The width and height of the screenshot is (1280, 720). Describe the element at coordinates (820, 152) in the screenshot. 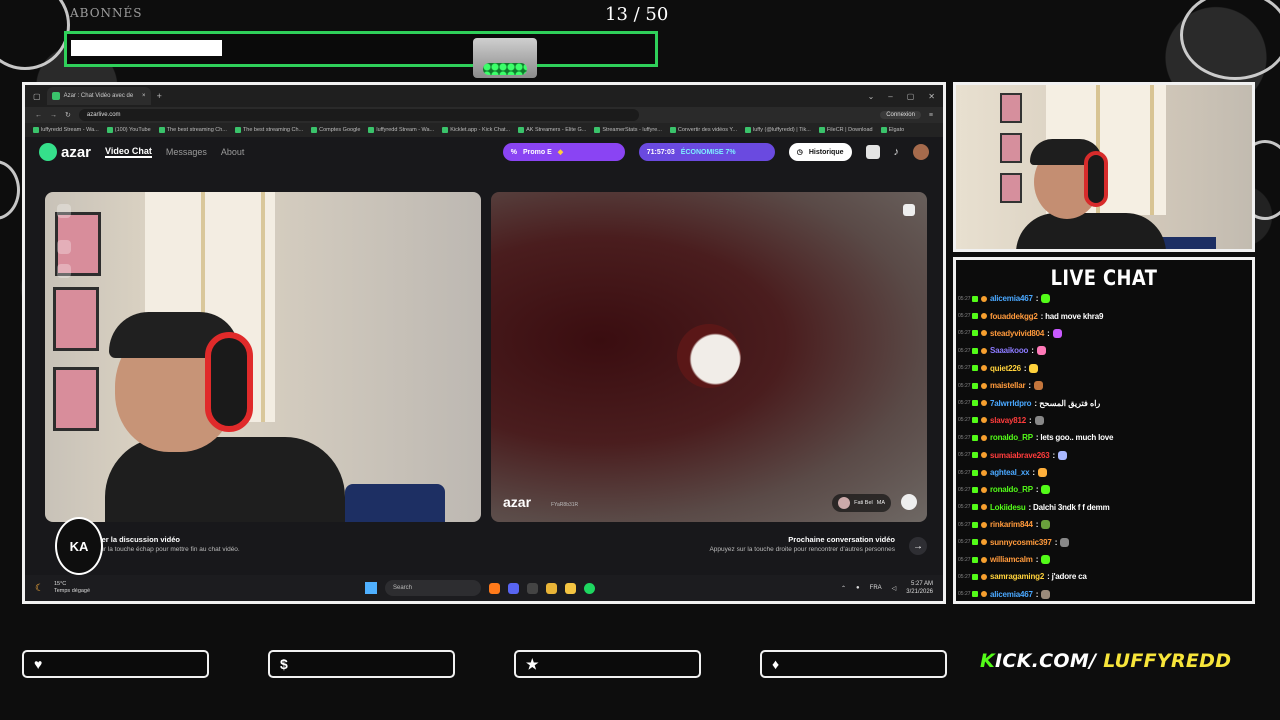

I see `historique-button: ◷ Historique` at that location.